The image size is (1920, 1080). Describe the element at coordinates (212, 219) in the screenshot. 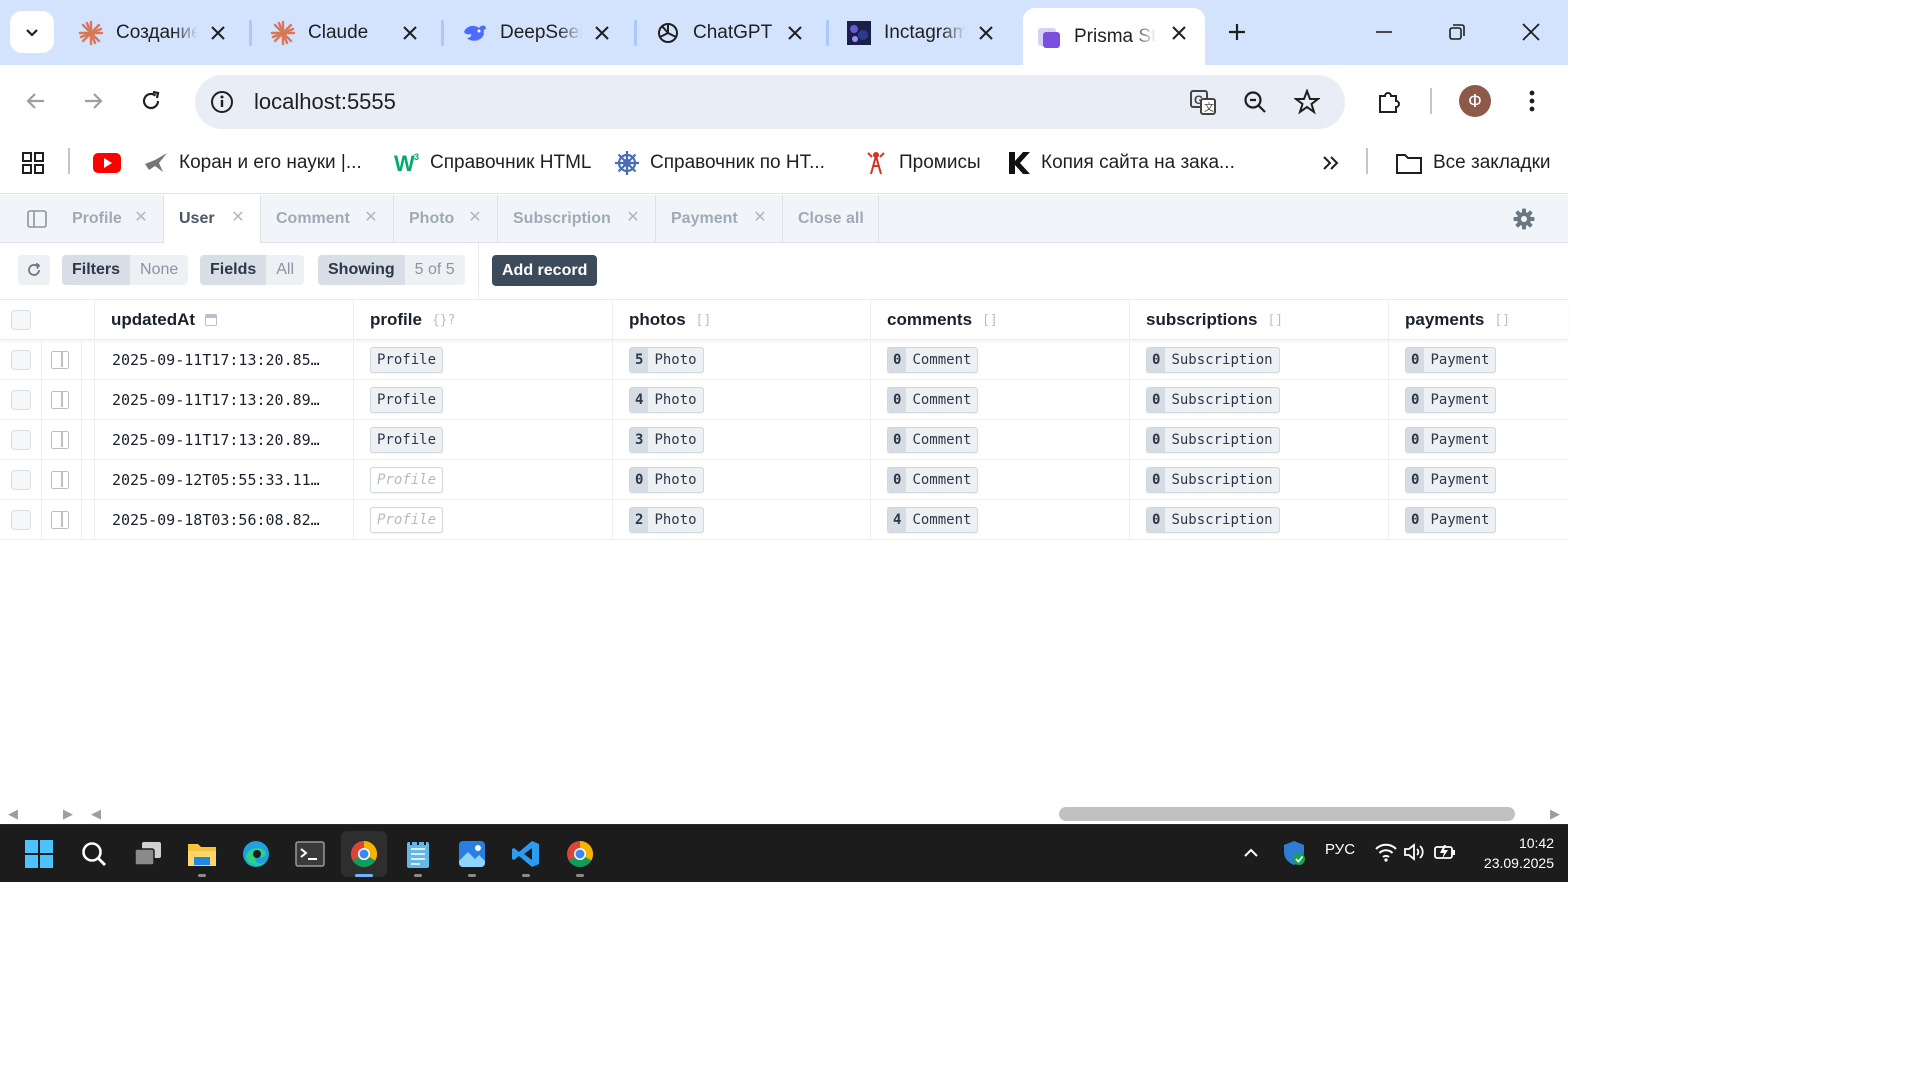

I see `studio-tab-user: User ✕` at that location.